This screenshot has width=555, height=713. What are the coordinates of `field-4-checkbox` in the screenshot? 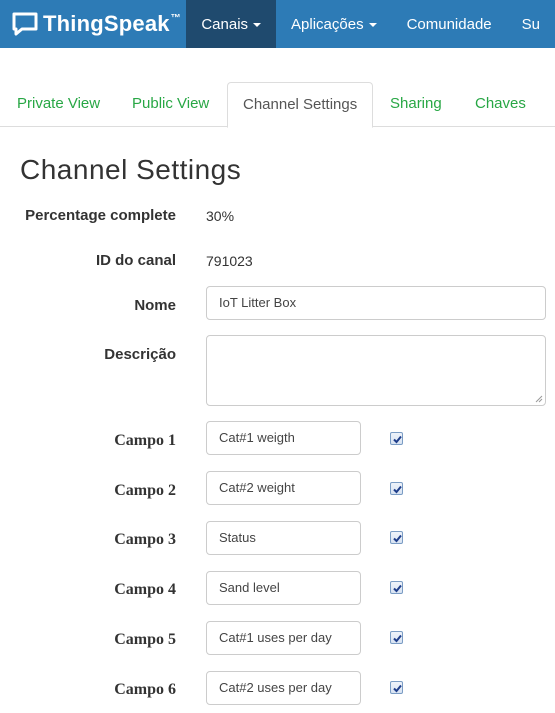 It's located at (396, 587).